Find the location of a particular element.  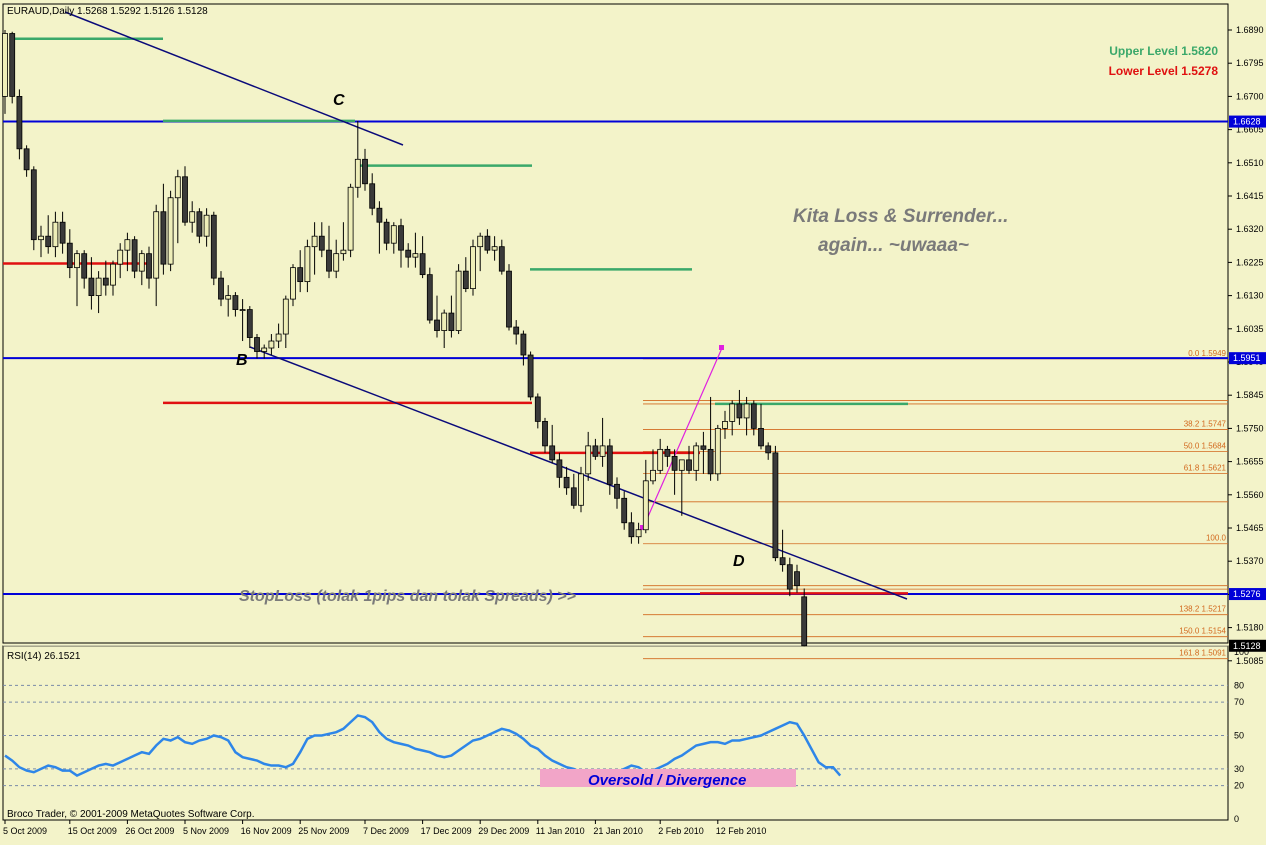

rsi-line is located at coordinates (423, 746).